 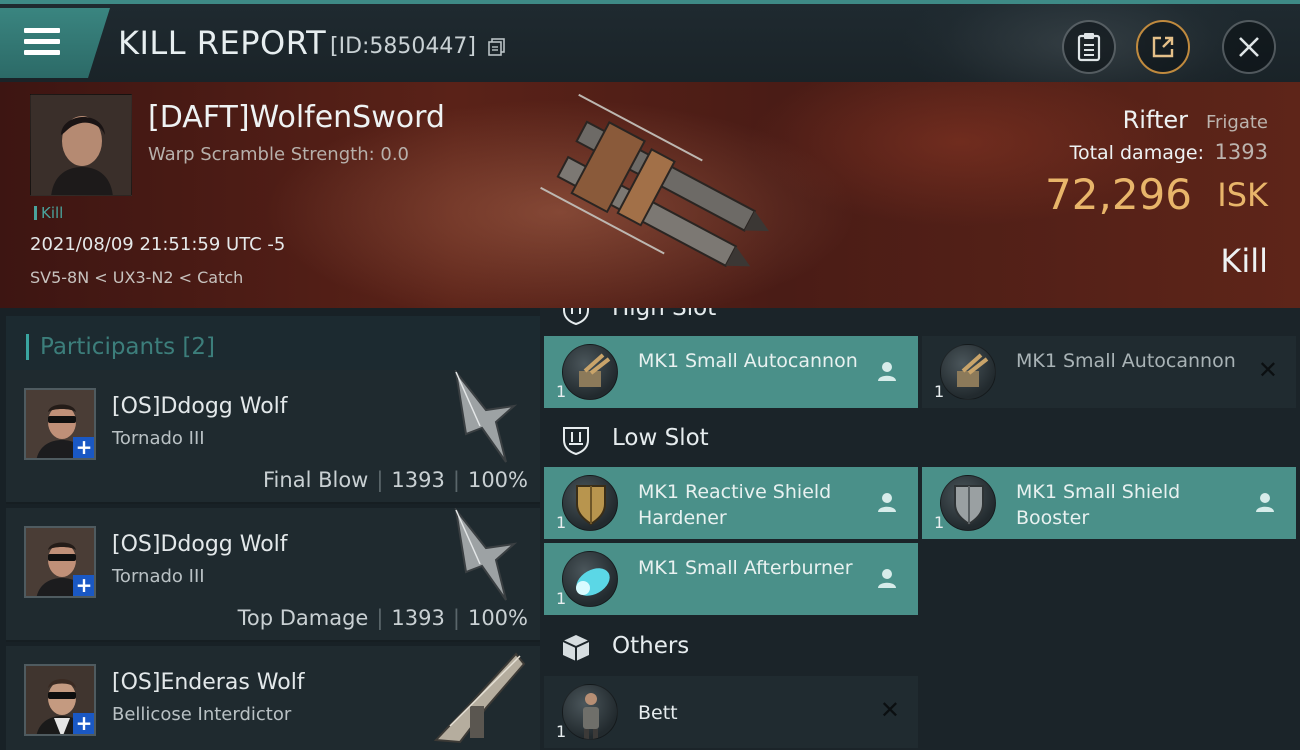 I want to click on participant-ship: Bellicose Interdictor, so click(x=202, y=714).